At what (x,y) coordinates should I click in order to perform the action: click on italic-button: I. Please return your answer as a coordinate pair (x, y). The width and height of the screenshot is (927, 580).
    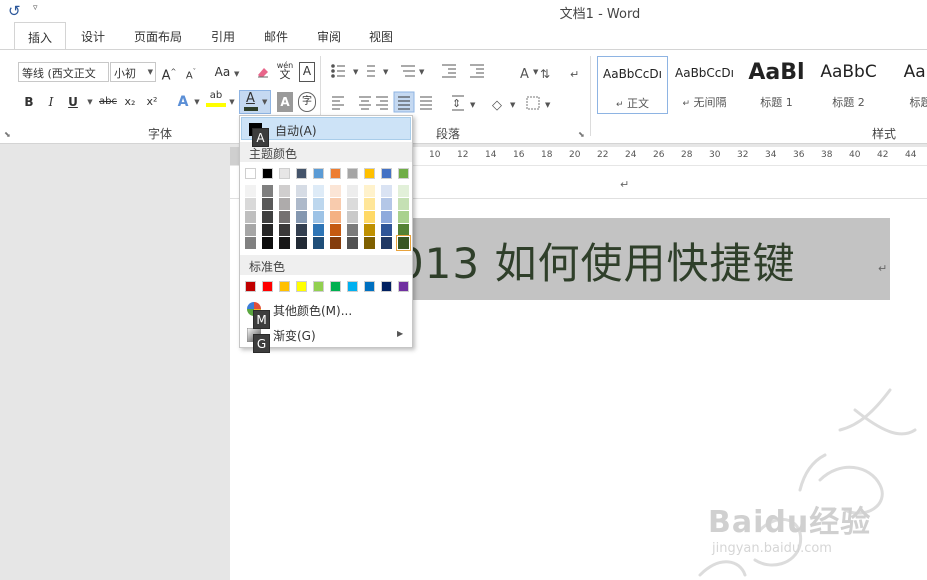
    Looking at the image, I should click on (51, 102).